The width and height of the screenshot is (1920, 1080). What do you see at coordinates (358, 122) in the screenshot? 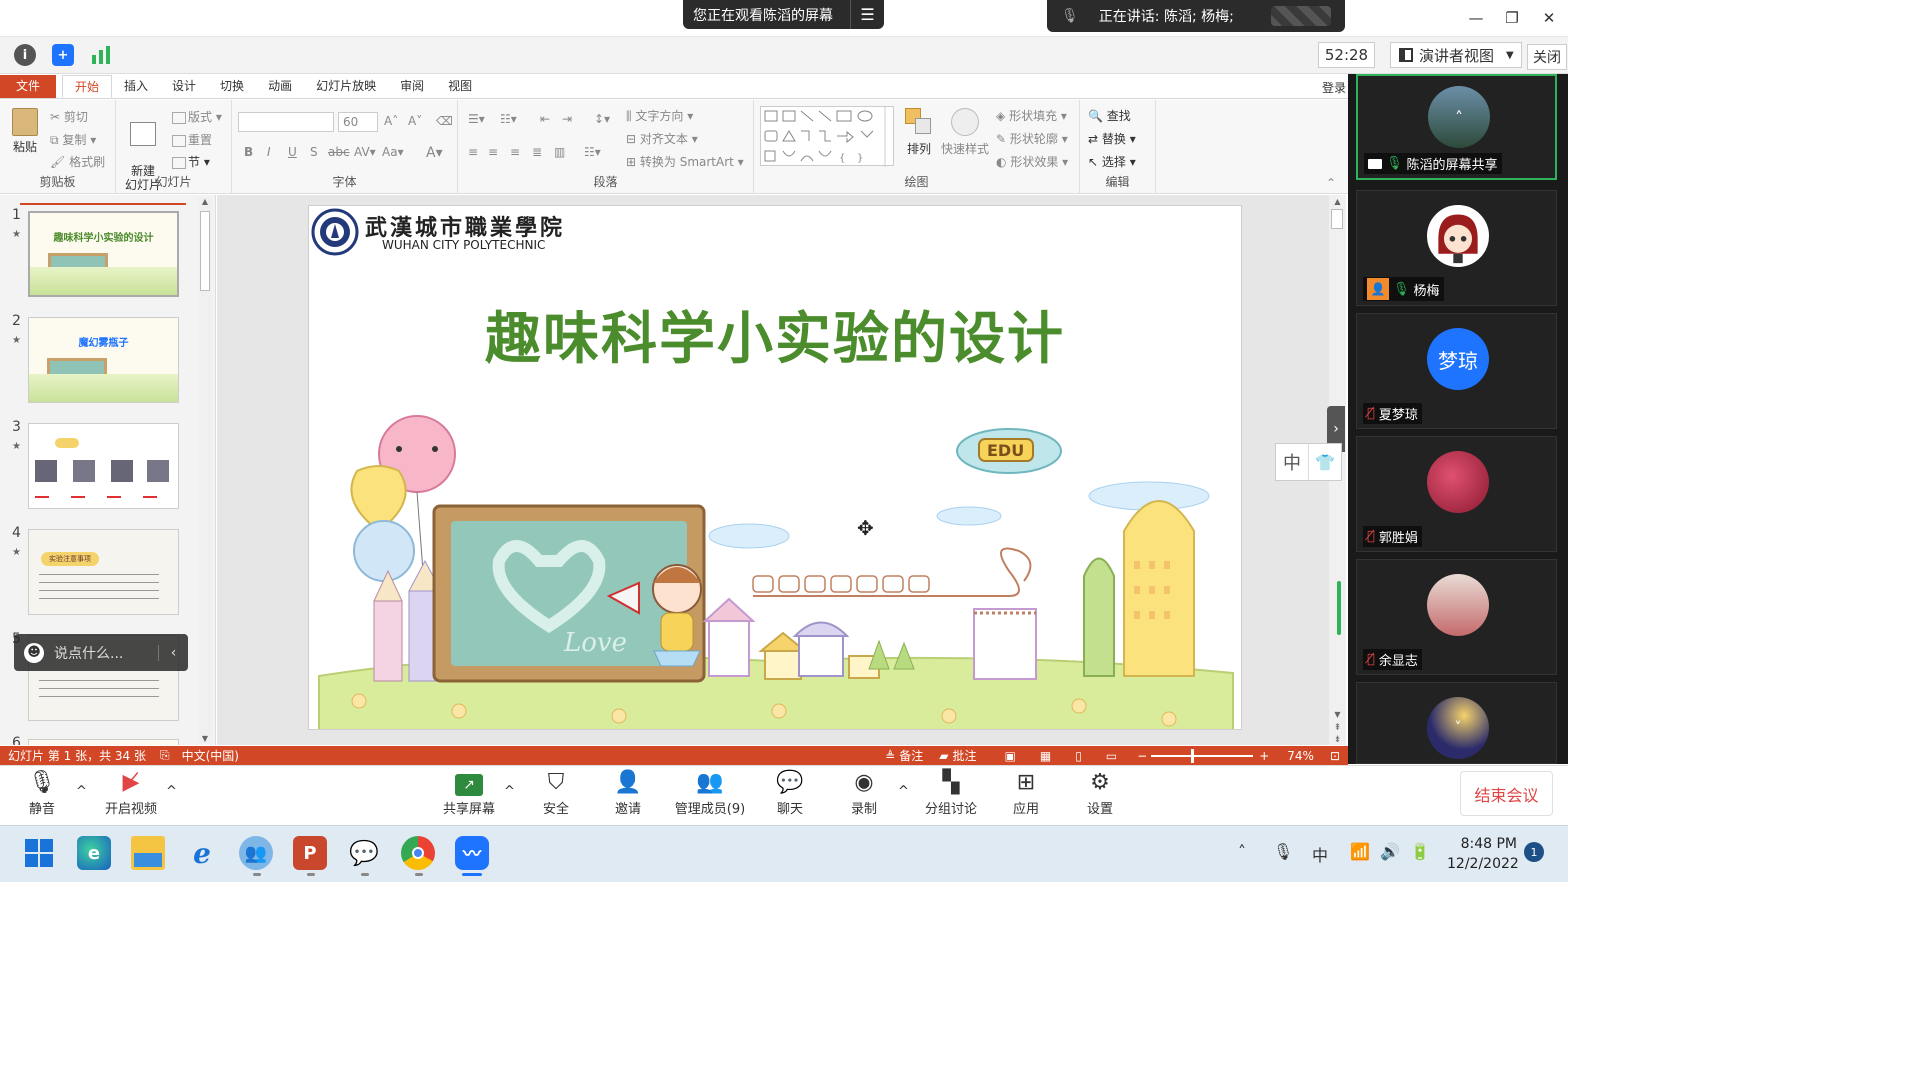
I see `font-size-select: 60` at bounding box center [358, 122].